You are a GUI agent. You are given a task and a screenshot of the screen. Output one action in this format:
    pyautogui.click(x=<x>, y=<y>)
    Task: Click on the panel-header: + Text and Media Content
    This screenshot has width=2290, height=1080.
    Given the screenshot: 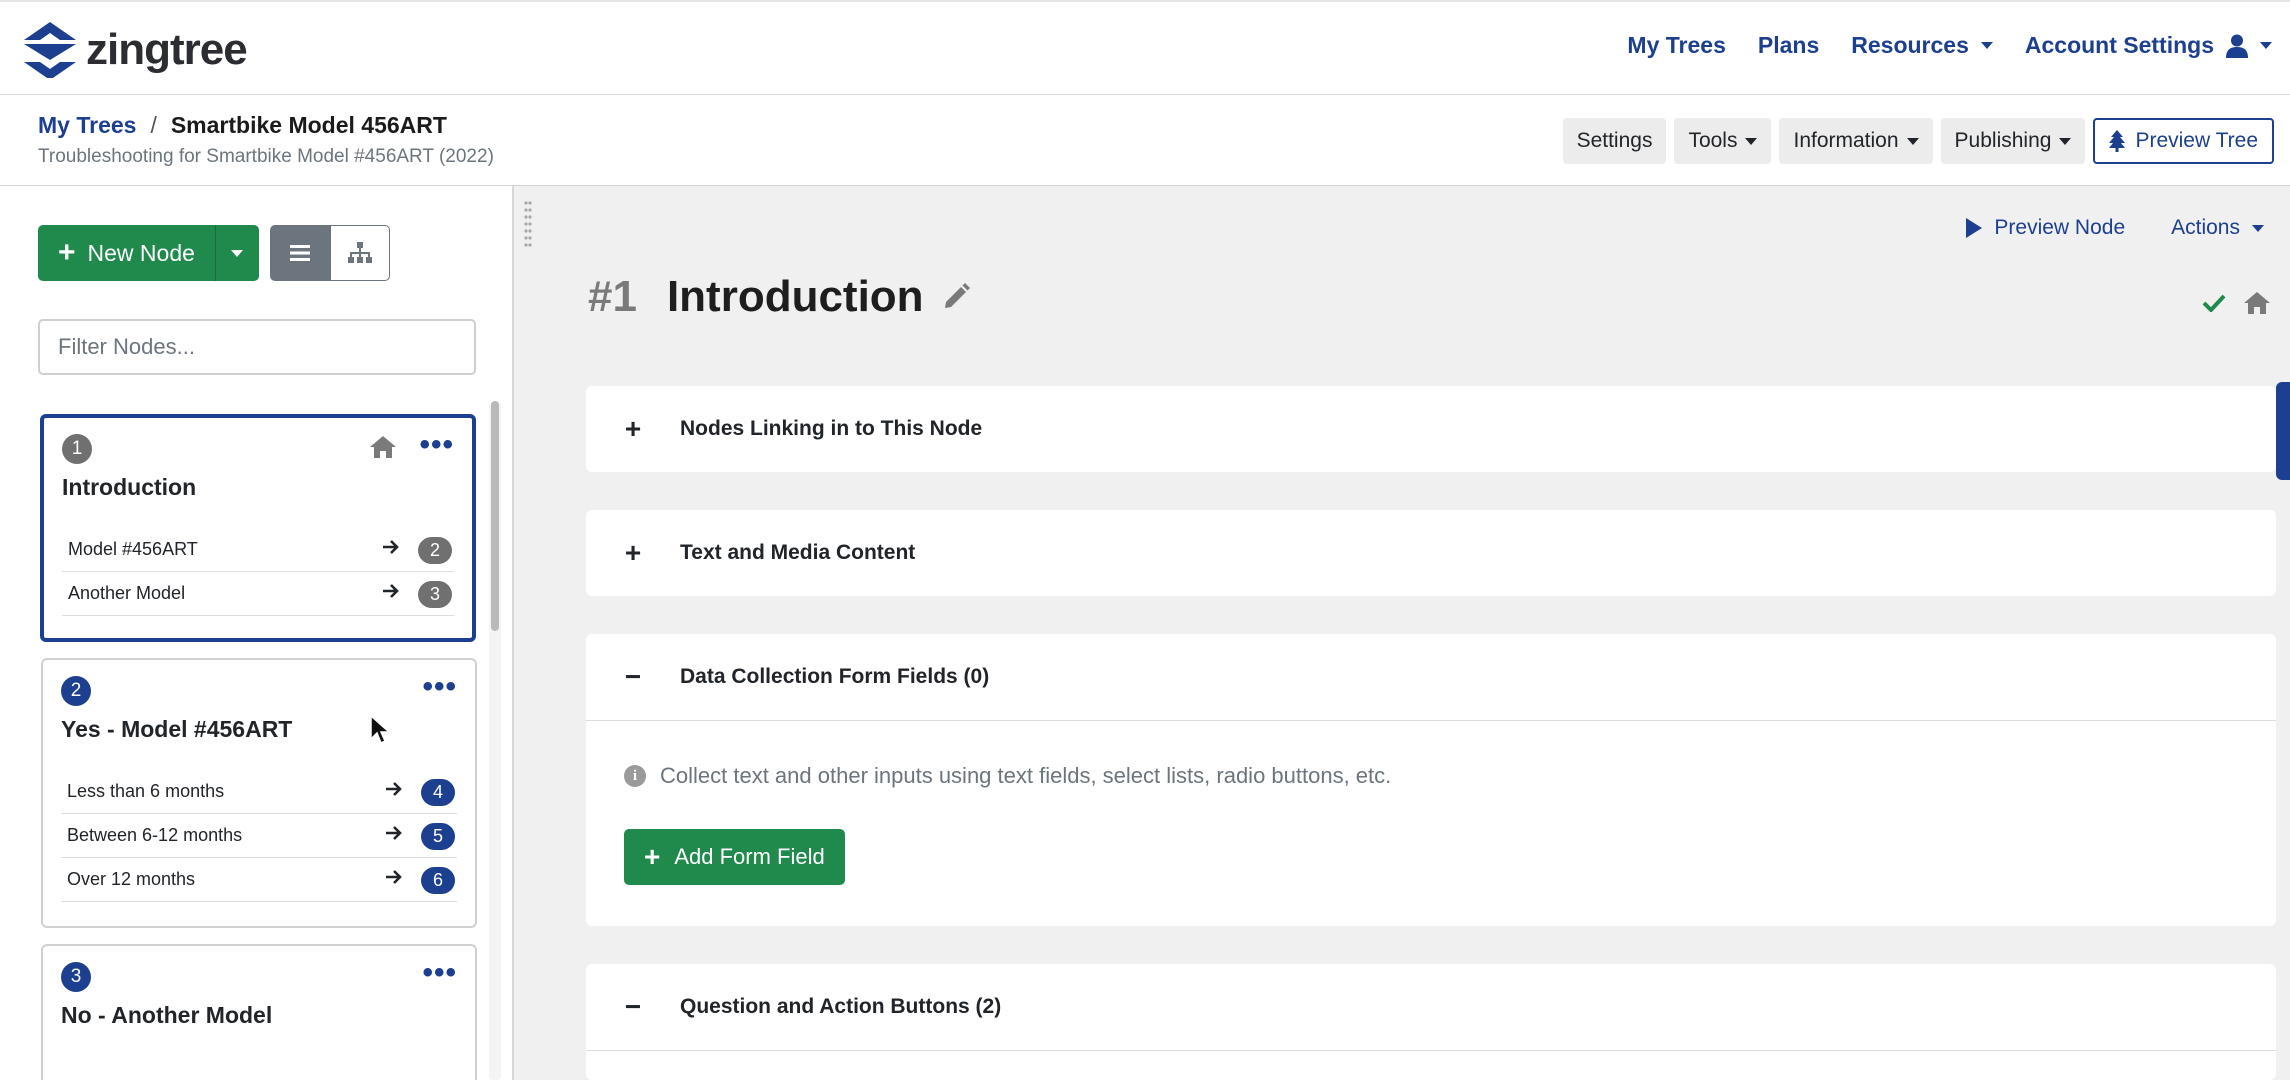 What is the action you would take?
    pyautogui.click(x=1431, y=553)
    